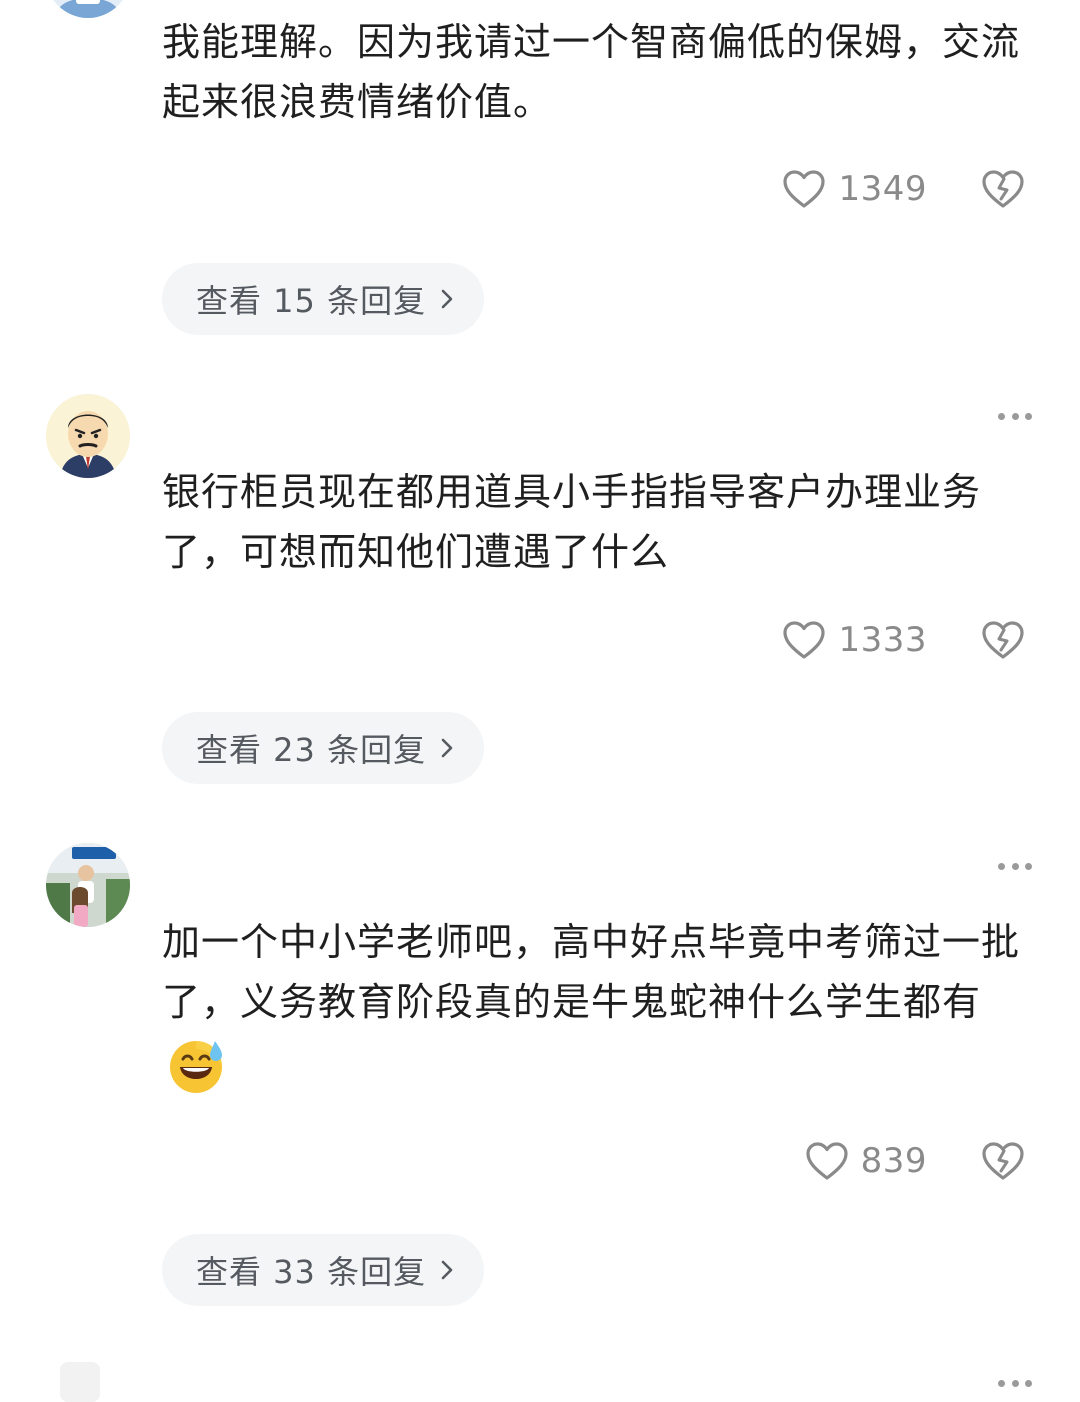 This screenshot has width=1080, height=1402. Describe the element at coordinates (311, 750) in the screenshot. I see `replies-label: 查看 23 条回复` at that location.